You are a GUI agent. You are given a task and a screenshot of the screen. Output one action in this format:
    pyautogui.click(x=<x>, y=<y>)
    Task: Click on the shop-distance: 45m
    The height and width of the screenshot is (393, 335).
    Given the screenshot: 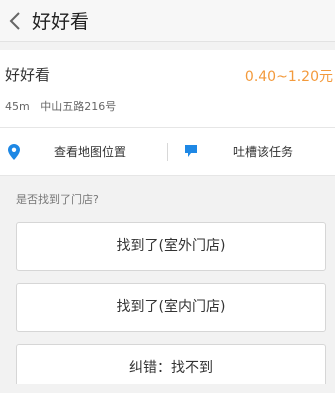 What is the action you would take?
    pyautogui.click(x=17, y=106)
    